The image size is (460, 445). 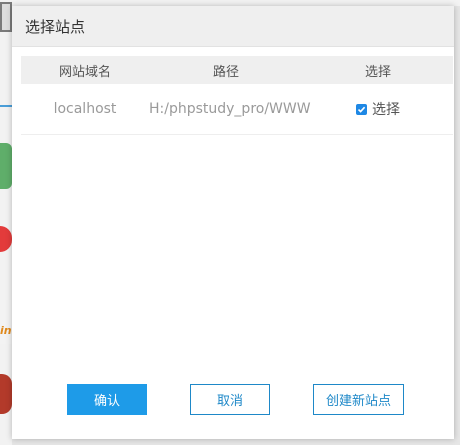 I want to click on background-app-divider, so click(x=6, y=106).